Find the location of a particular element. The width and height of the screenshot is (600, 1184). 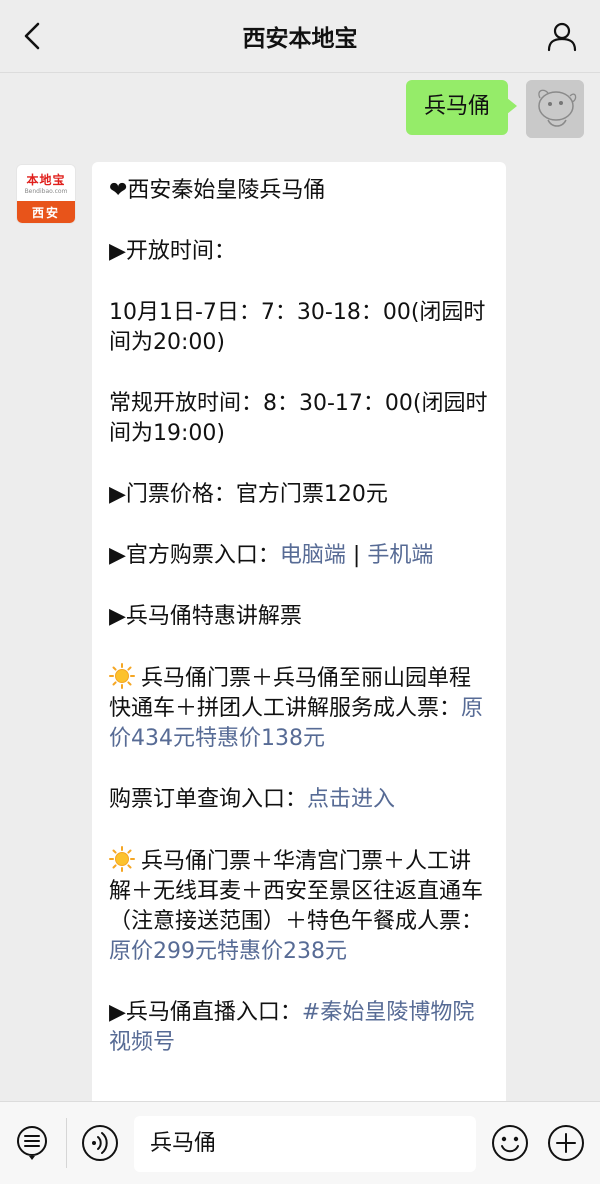

user-avatar is located at coordinates (555, 109).